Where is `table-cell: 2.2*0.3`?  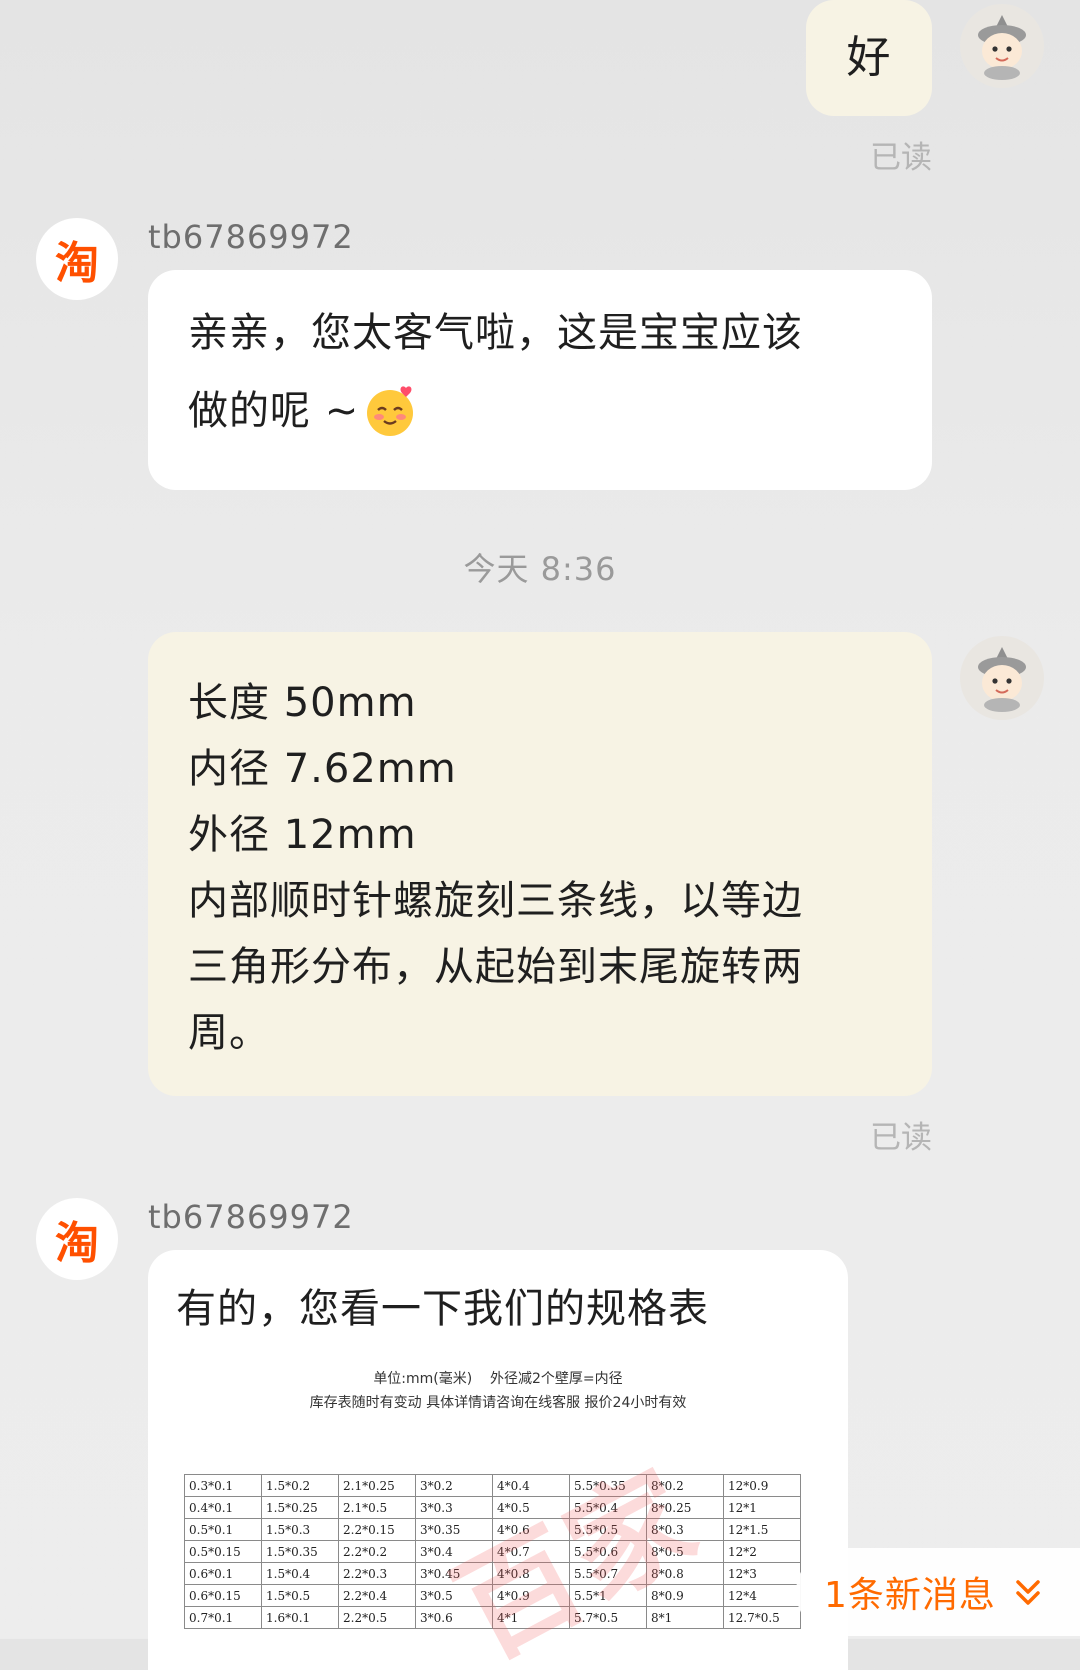
table-cell: 2.2*0.3 is located at coordinates (377, 1573).